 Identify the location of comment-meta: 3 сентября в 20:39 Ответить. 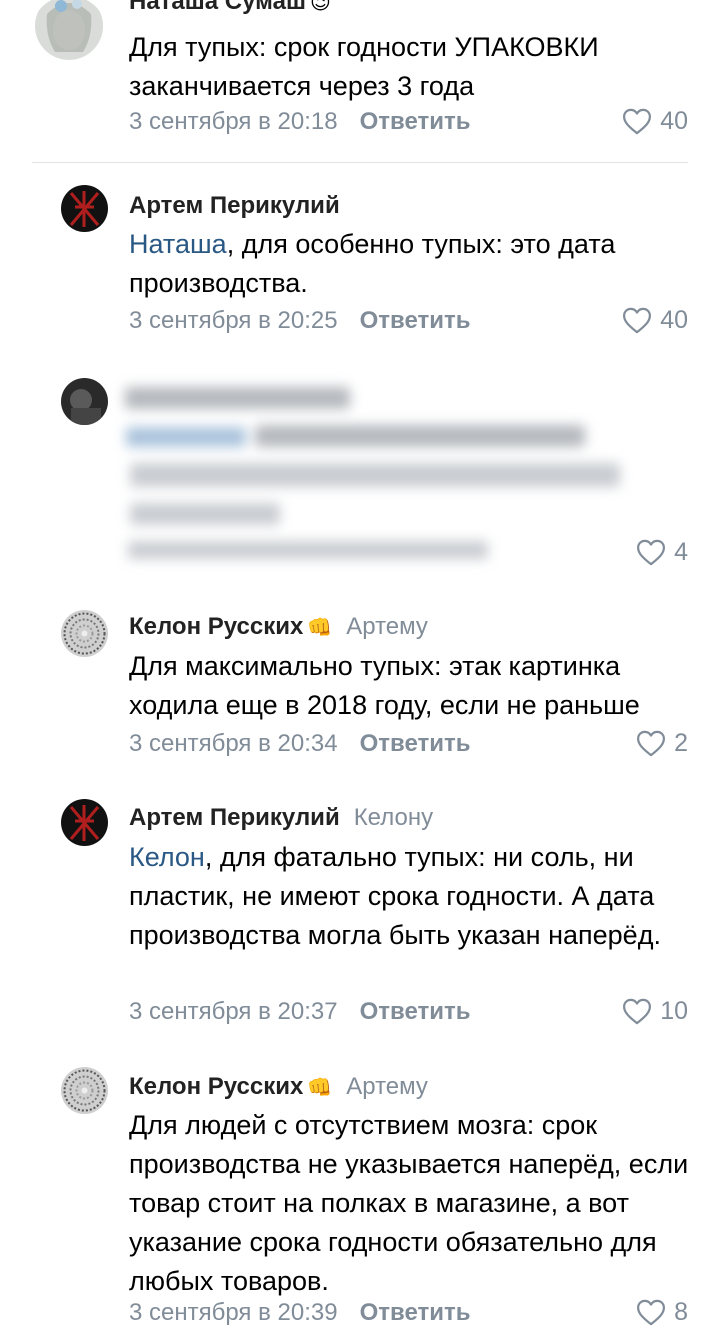
(299, 1313).